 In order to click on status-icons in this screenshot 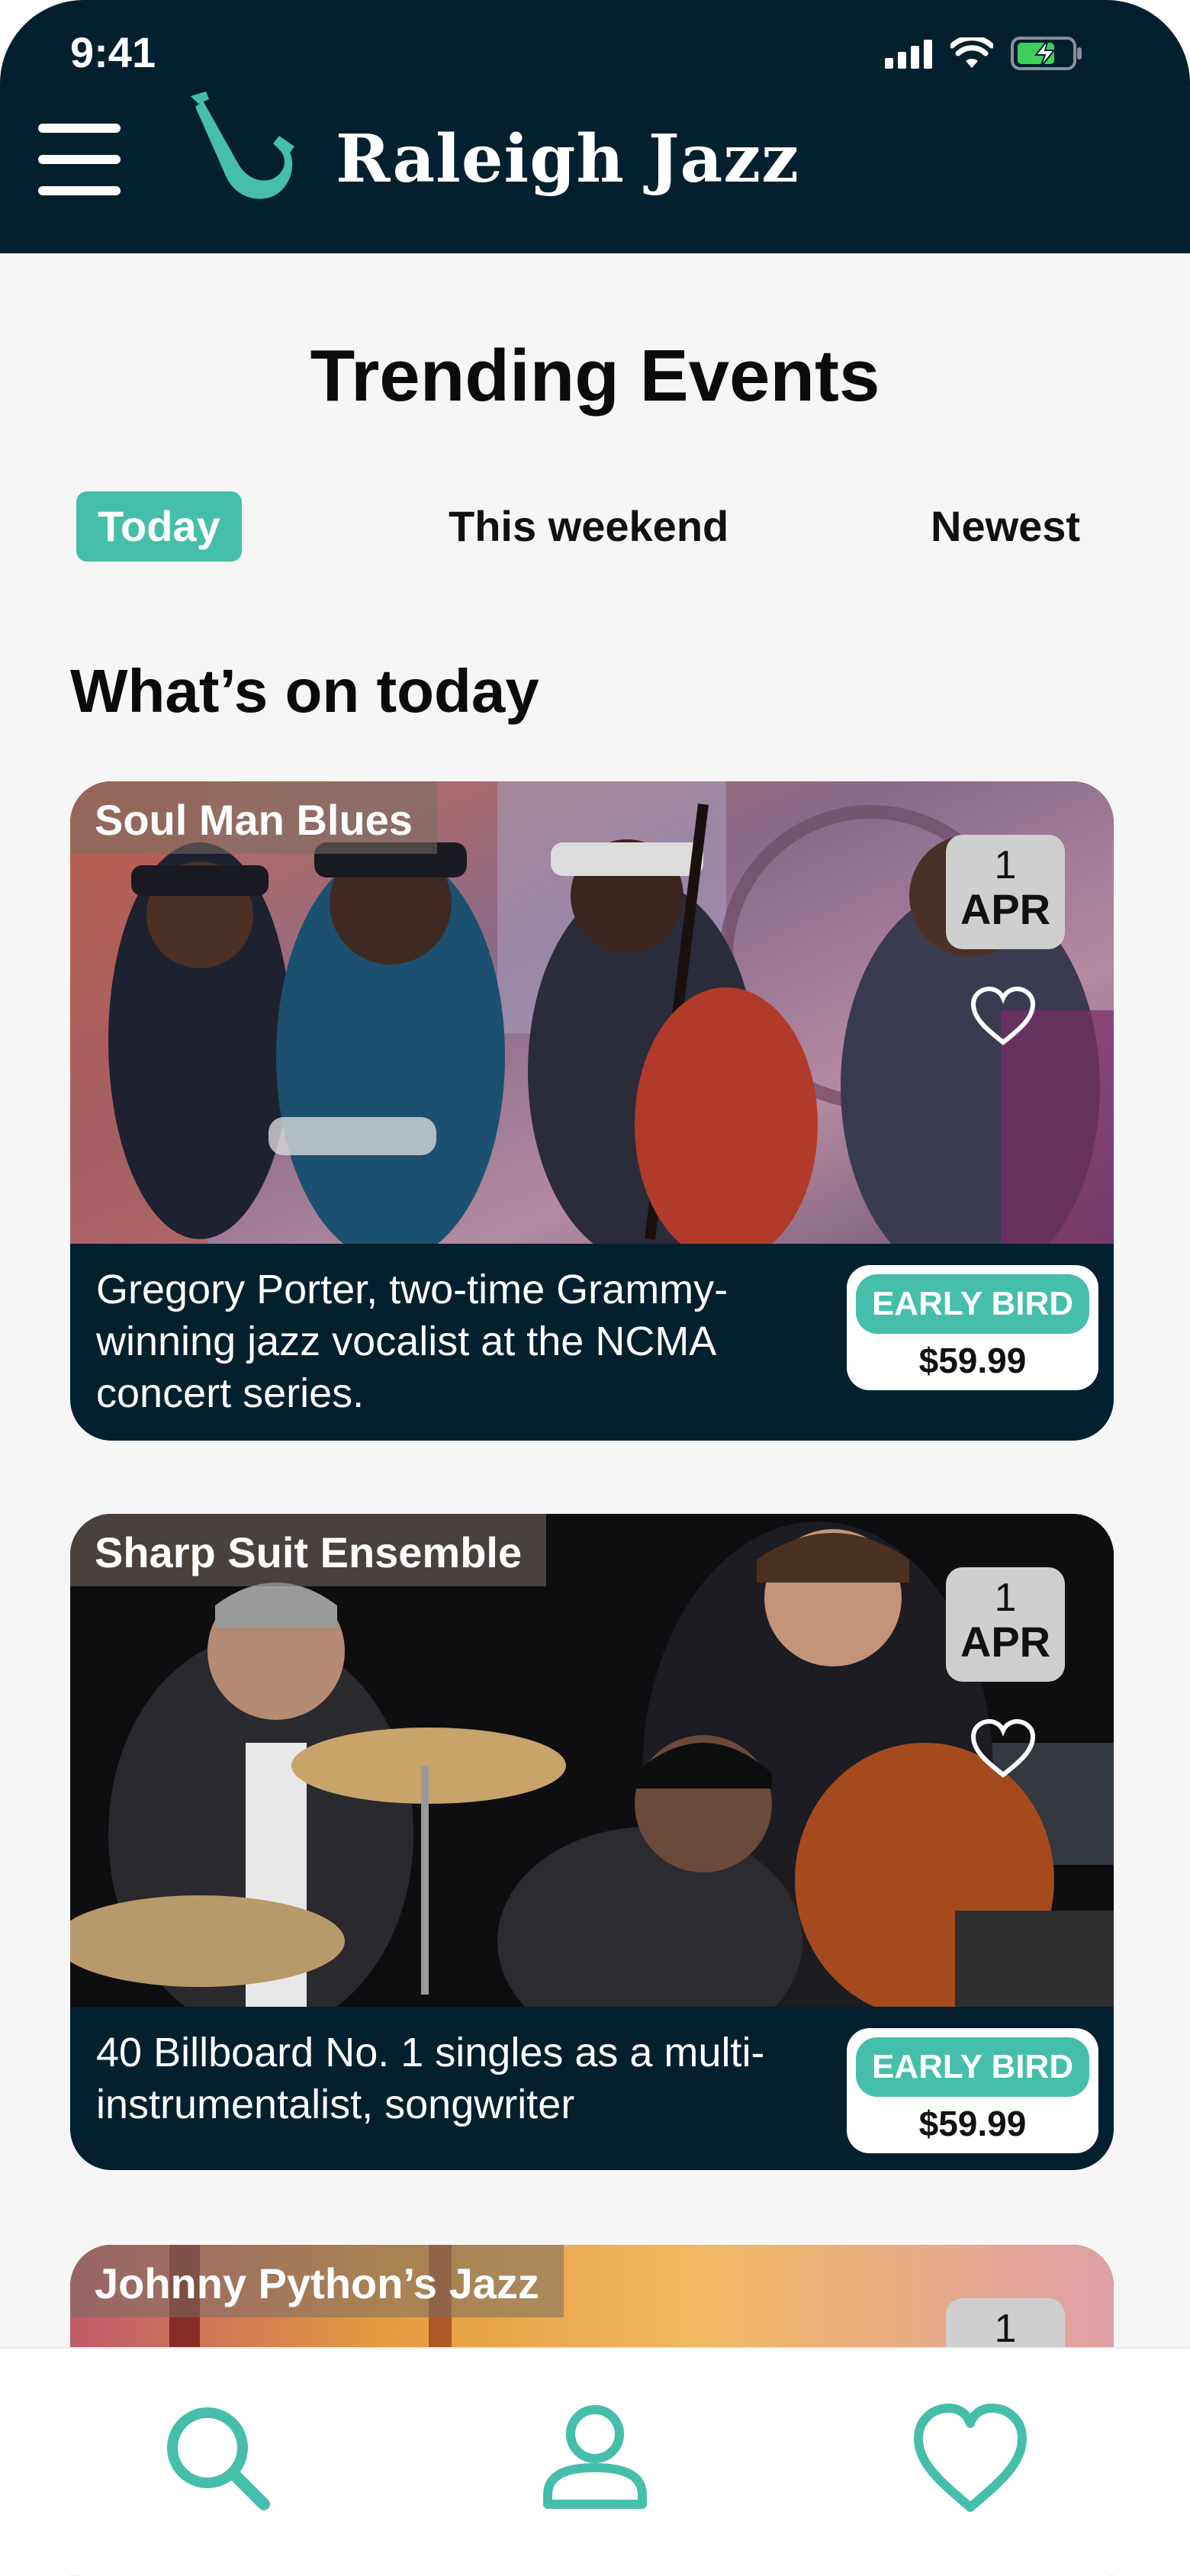, I will do `click(984, 53)`.